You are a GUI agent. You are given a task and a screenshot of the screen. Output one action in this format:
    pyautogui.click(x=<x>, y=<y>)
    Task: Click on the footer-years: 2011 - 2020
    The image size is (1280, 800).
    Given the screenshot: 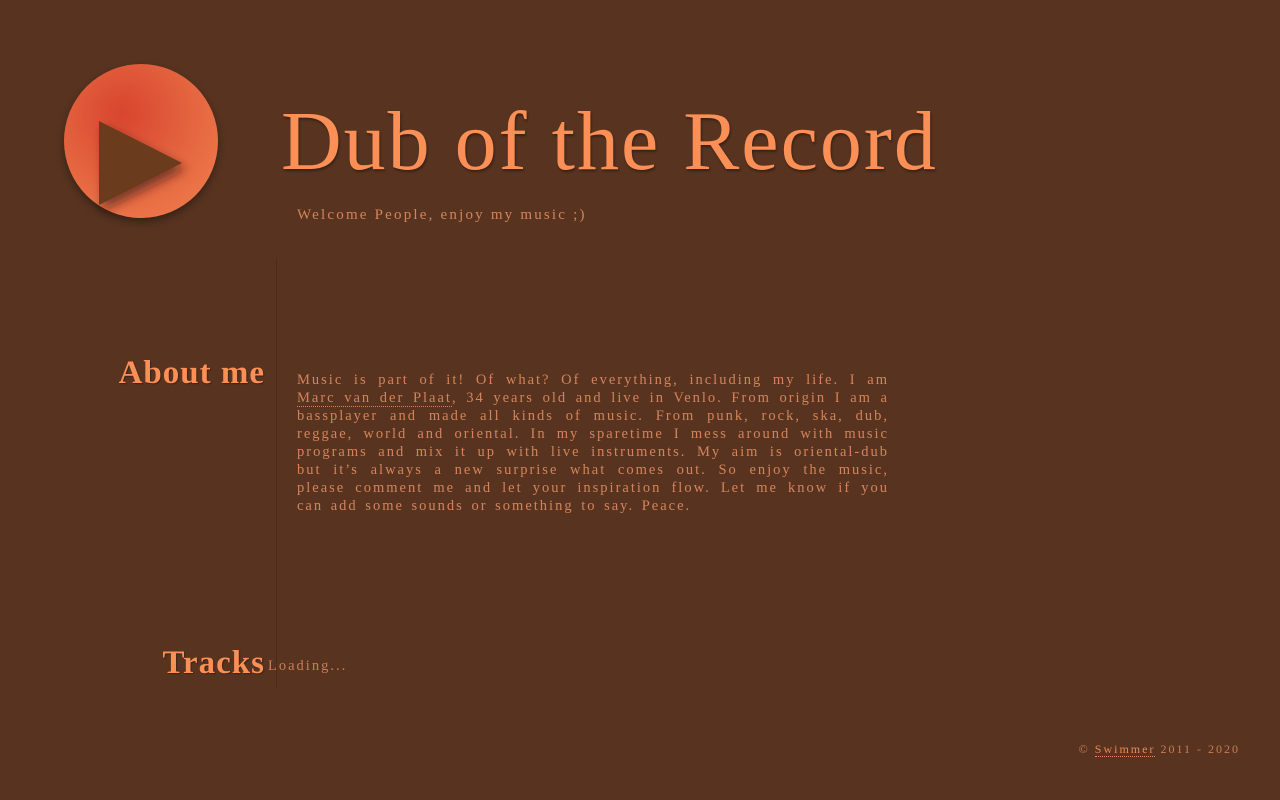 What is the action you would take?
    pyautogui.click(x=1200, y=749)
    